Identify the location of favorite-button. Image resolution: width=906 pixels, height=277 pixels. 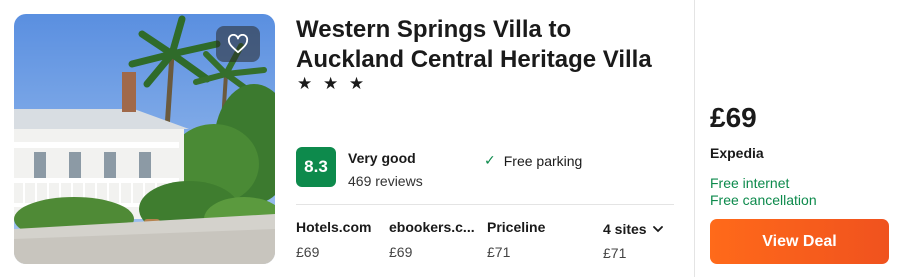
(238, 44).